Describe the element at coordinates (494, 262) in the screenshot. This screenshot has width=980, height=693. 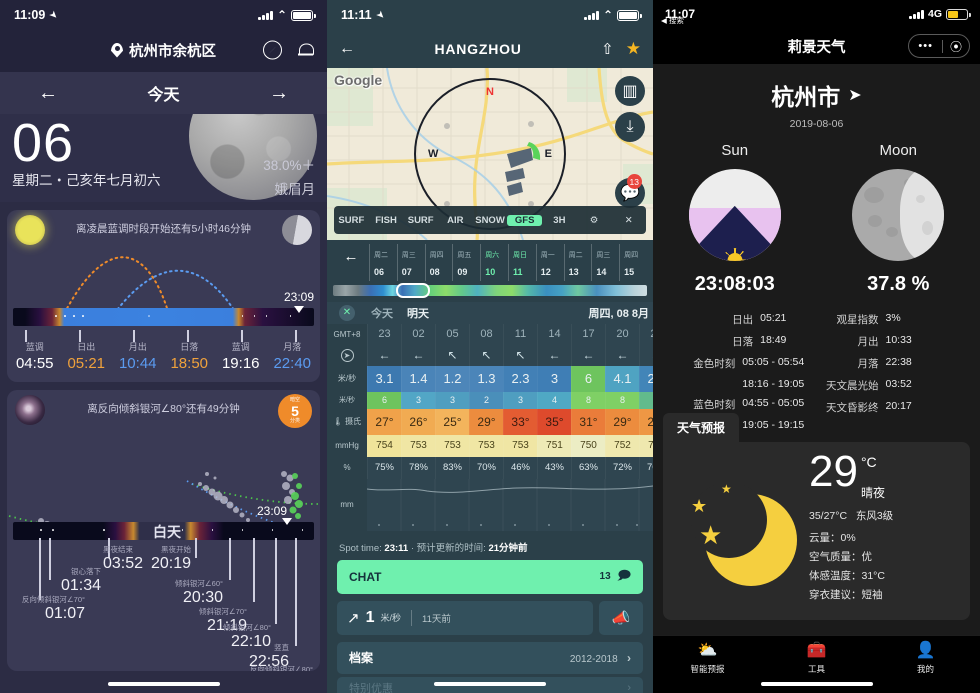
I see `day-item-10: 周六 10` at that location.